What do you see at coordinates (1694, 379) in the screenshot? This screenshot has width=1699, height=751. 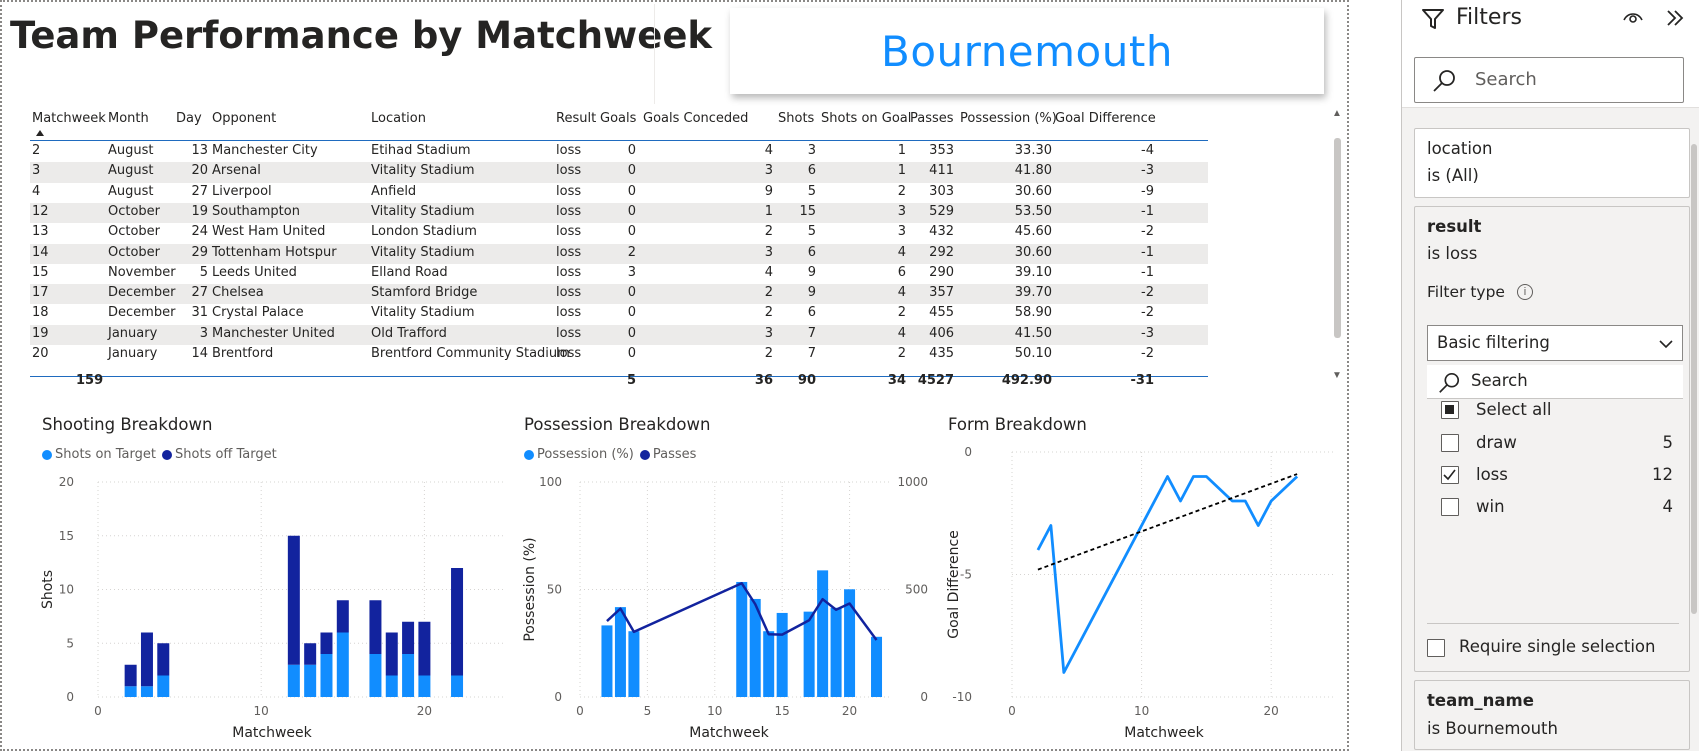 I see `filters-scrollbar` at bounding box center [1694, 379].